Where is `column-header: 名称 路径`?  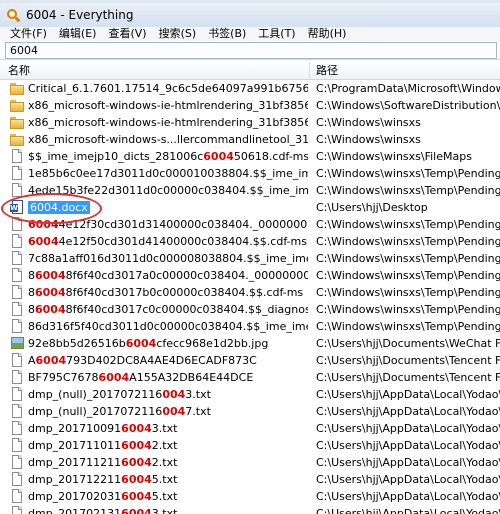
column-header: 名称 路径 is located at coordinates (250, 71).